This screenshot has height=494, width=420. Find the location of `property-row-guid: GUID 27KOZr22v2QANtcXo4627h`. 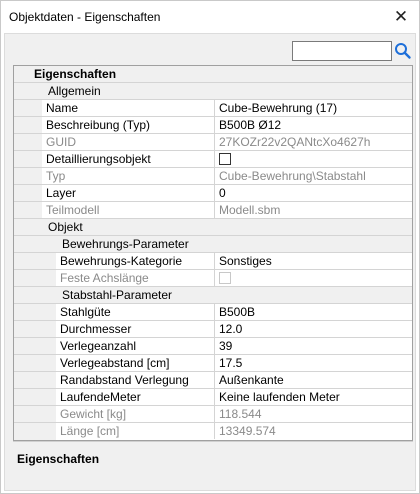

property-row-guid: GUID 27KOZr22v2QANtcXo4627h is located at coordinates (213, 142).